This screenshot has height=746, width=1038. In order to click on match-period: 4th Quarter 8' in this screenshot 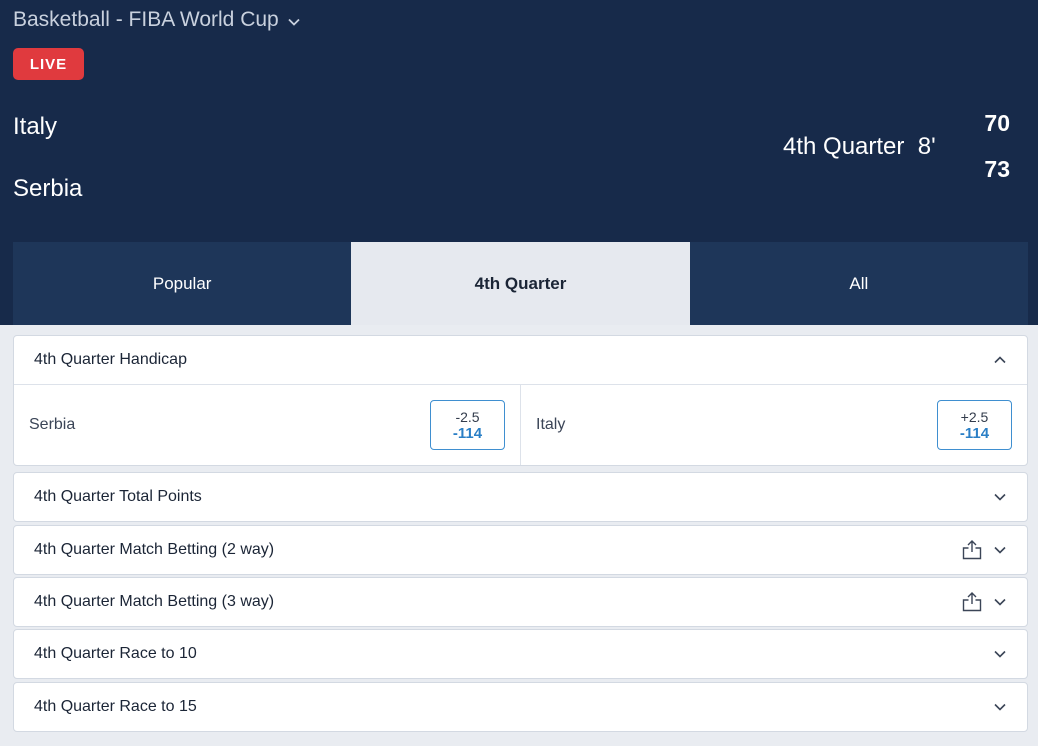, I will do `click(859, 147)`.